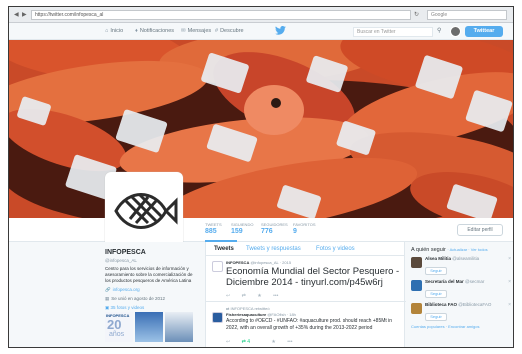  I want to click on stat-followers-value: 776, so click(267, 231).